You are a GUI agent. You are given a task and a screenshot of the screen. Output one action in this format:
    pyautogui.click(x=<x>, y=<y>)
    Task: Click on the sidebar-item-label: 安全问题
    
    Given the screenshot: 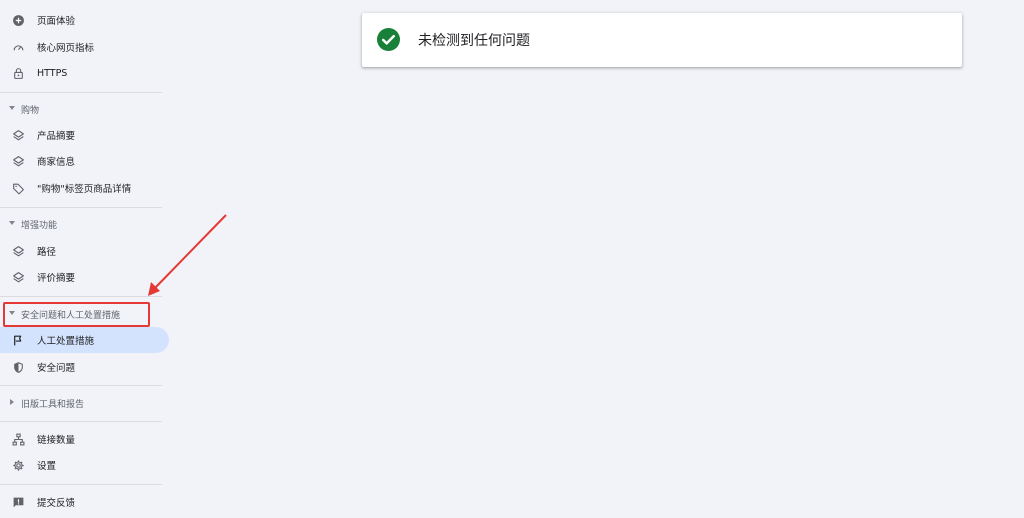 What is the action you would take?
    pyautogui.click(x=56, y=368)
    